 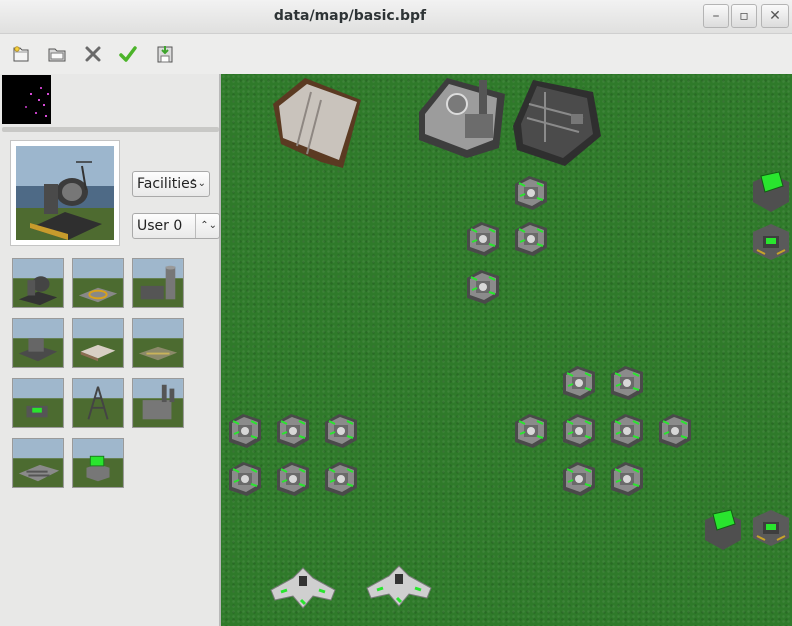 I want to click on maximize-icon: ▫, so click(x=744, y=16).